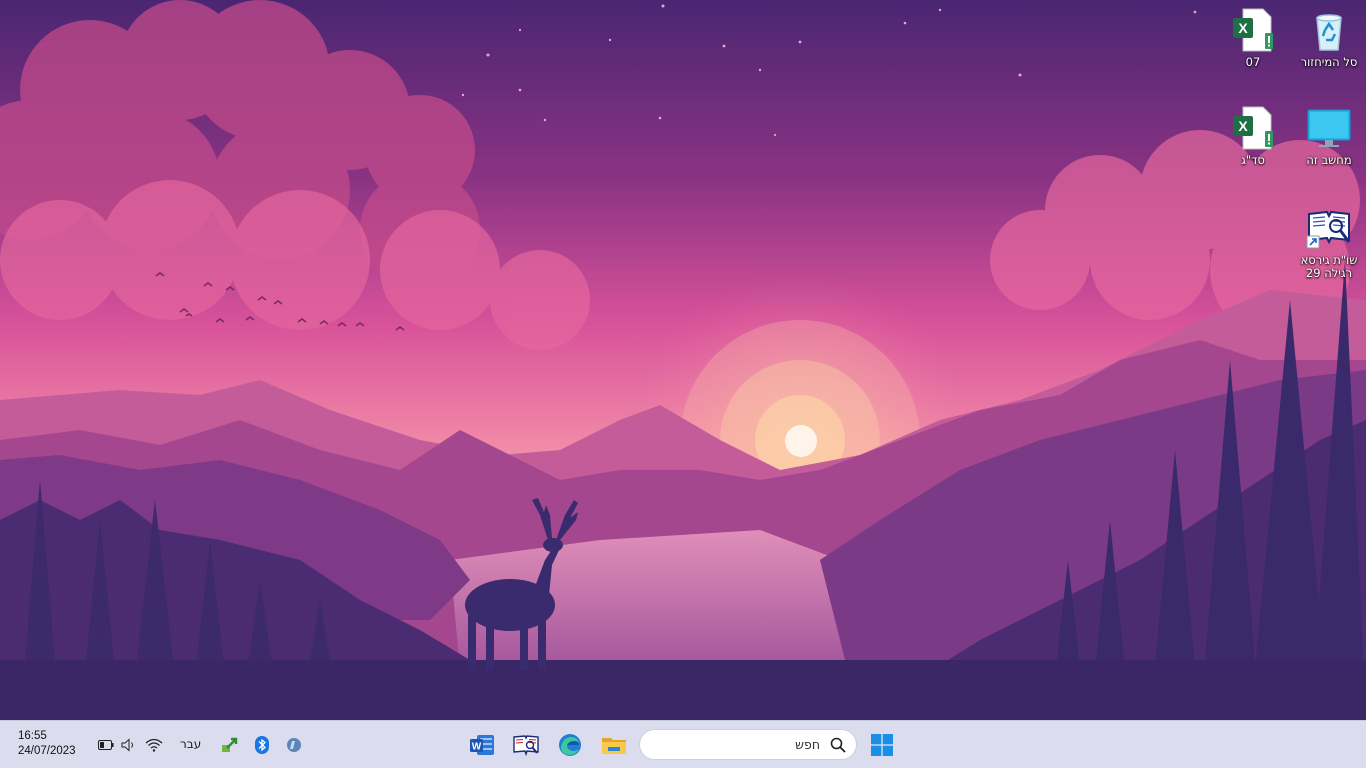  I want to click on battery-icon, so click(106, 745).